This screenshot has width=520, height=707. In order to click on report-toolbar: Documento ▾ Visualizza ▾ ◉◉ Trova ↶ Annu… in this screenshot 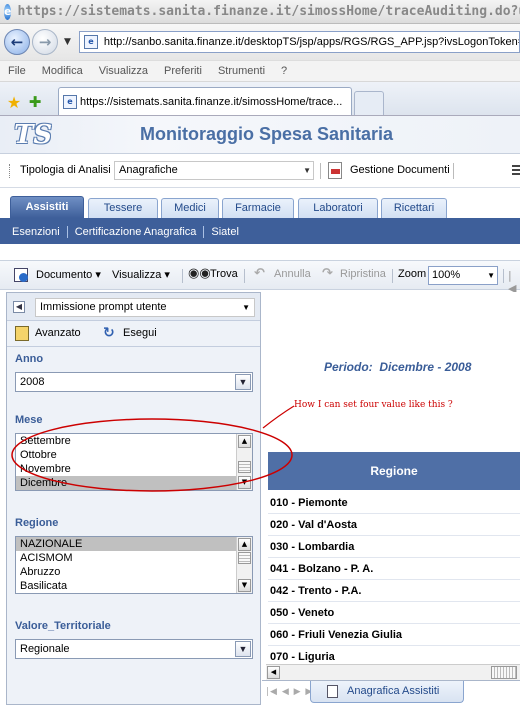, I will do `click(260, 277)`.